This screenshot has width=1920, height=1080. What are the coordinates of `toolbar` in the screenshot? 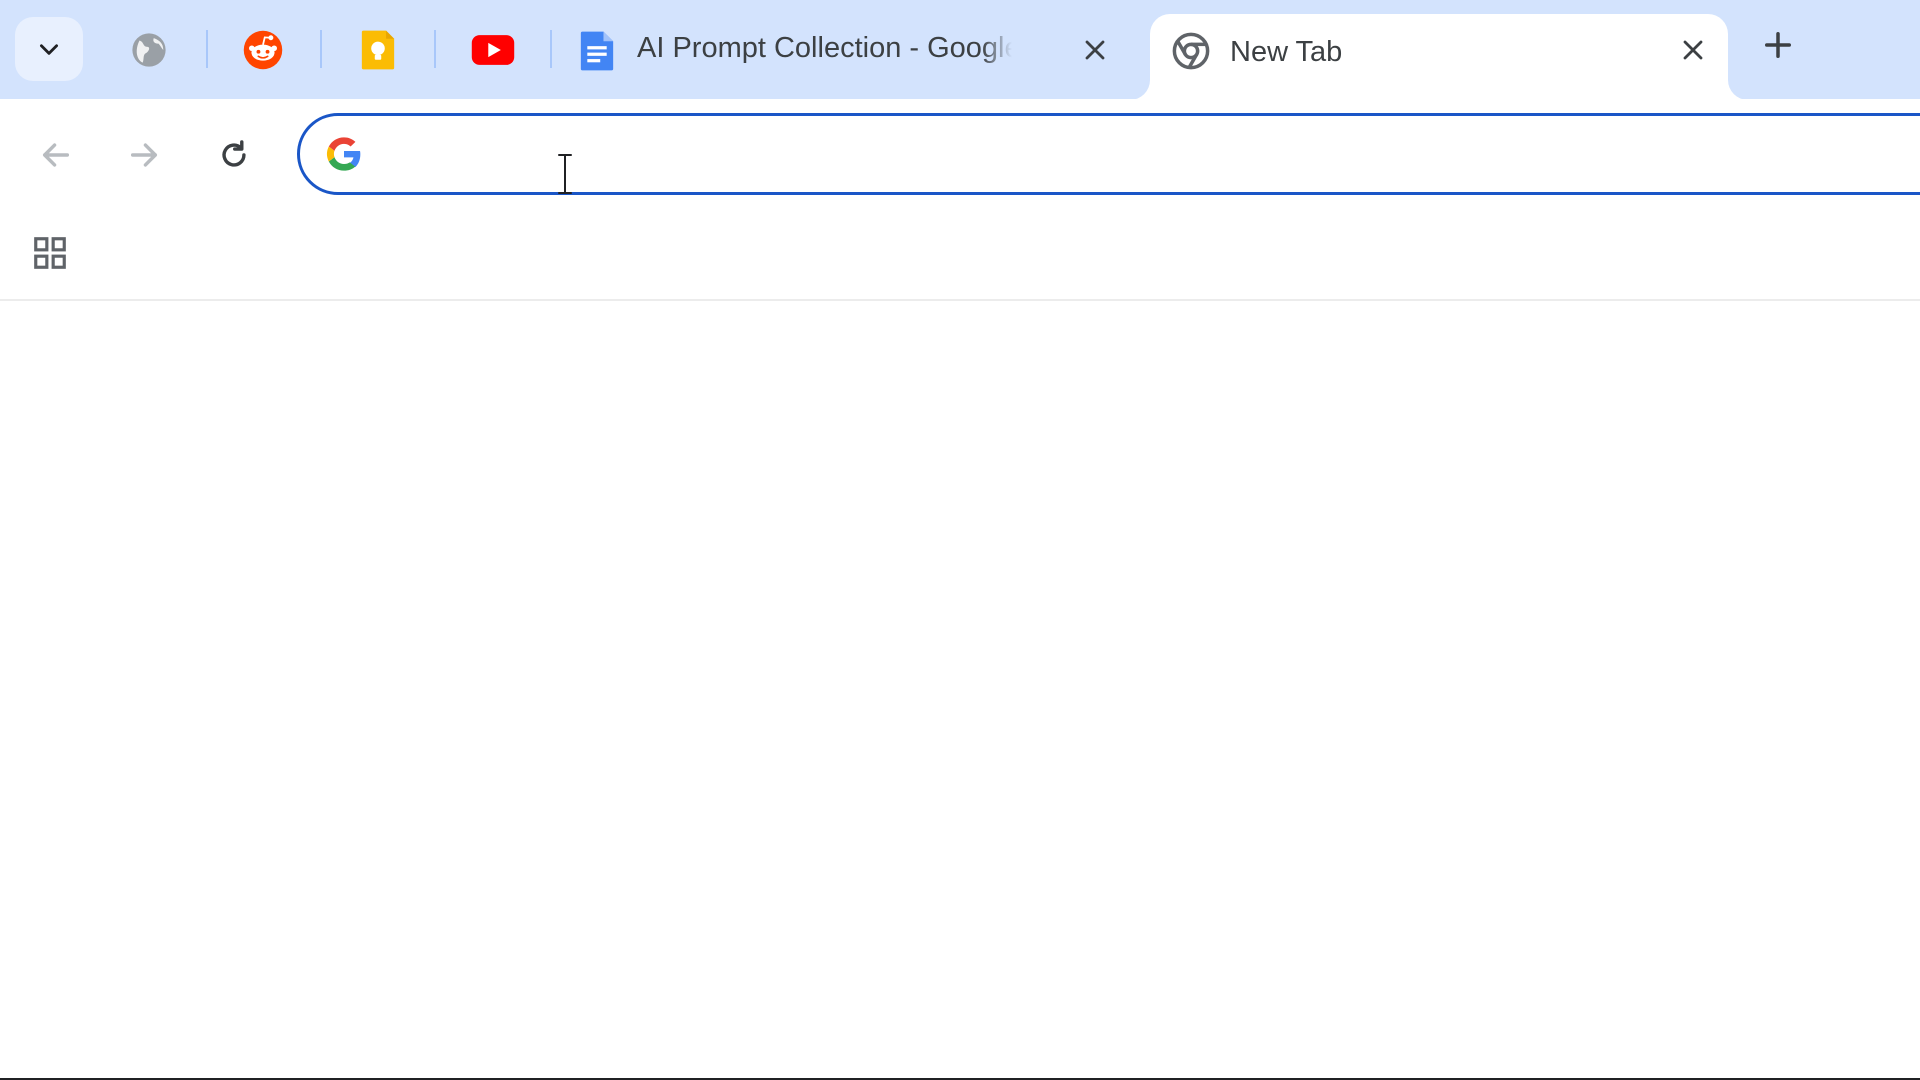 It's located at (960, 157).